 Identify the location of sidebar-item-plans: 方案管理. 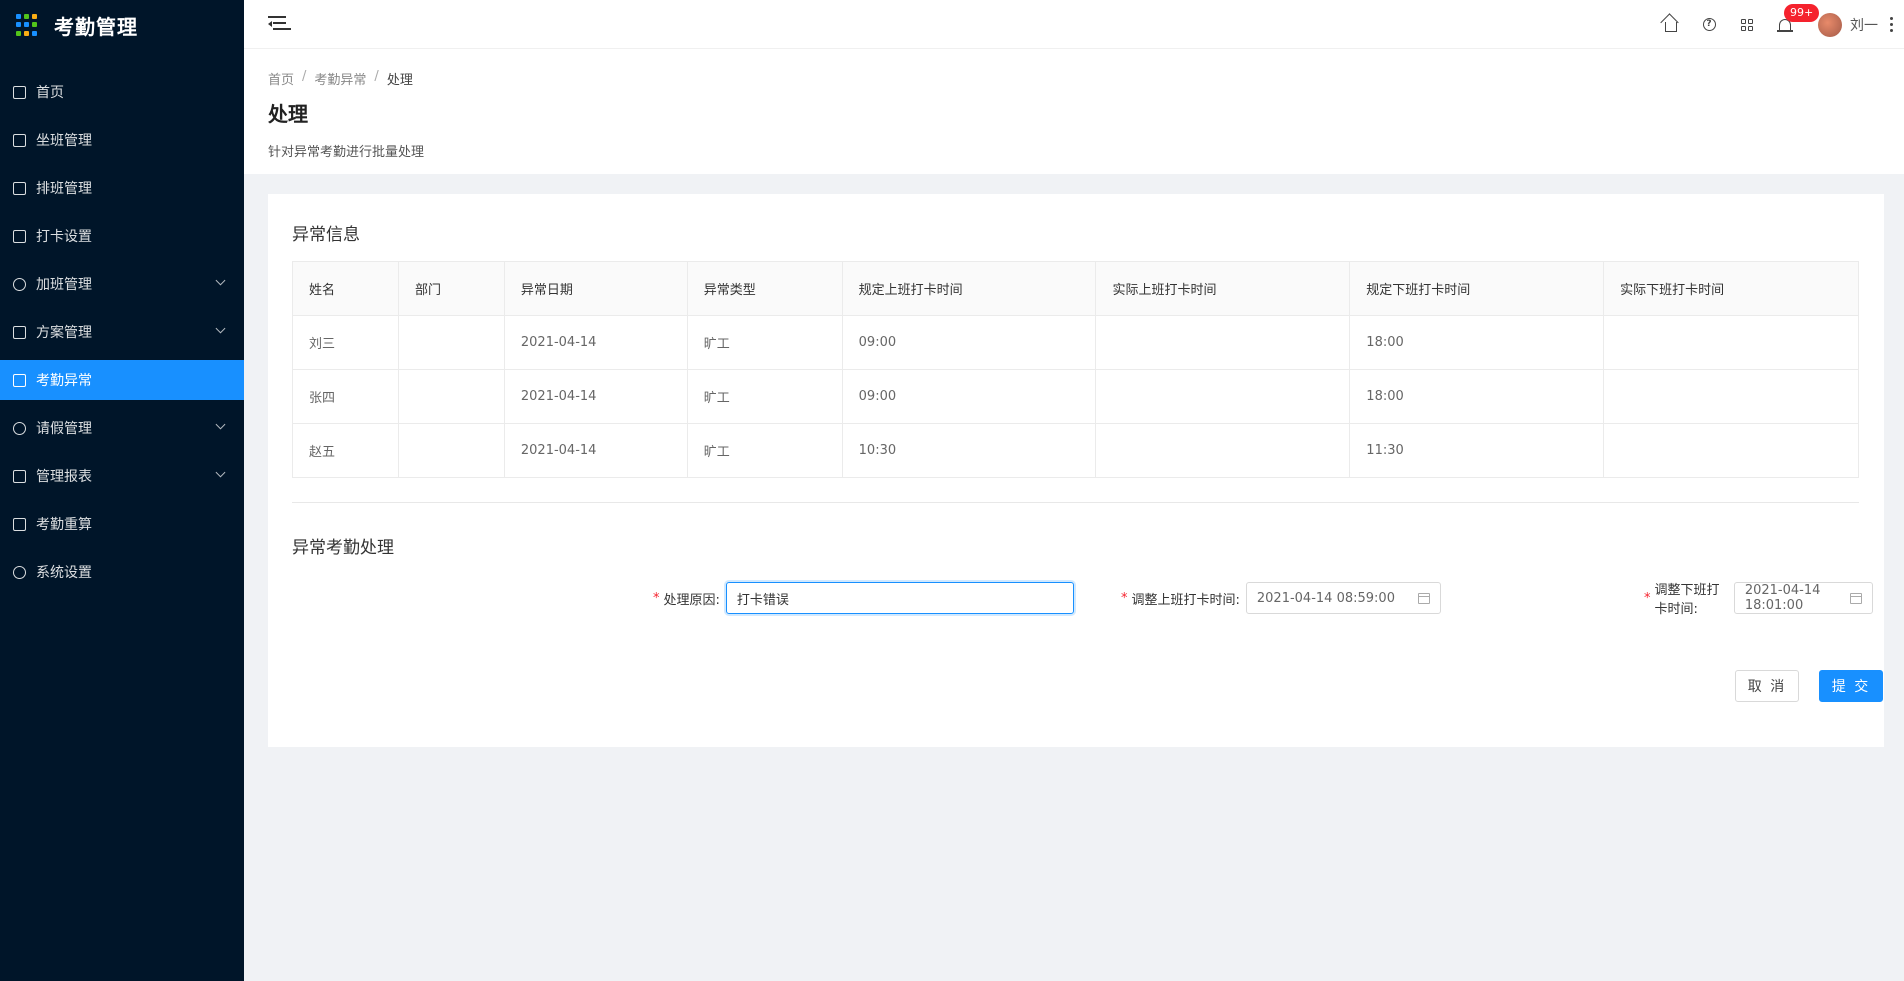
(122, 332).